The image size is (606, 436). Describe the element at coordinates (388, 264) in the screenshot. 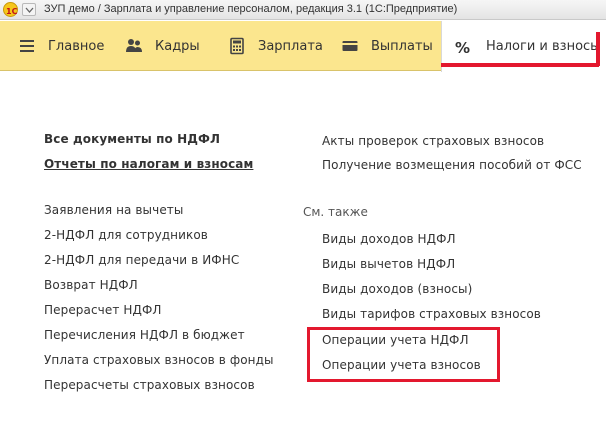

I see `link-ndfl-deduction-types: Виды вычетов НДФЛ` at that location.